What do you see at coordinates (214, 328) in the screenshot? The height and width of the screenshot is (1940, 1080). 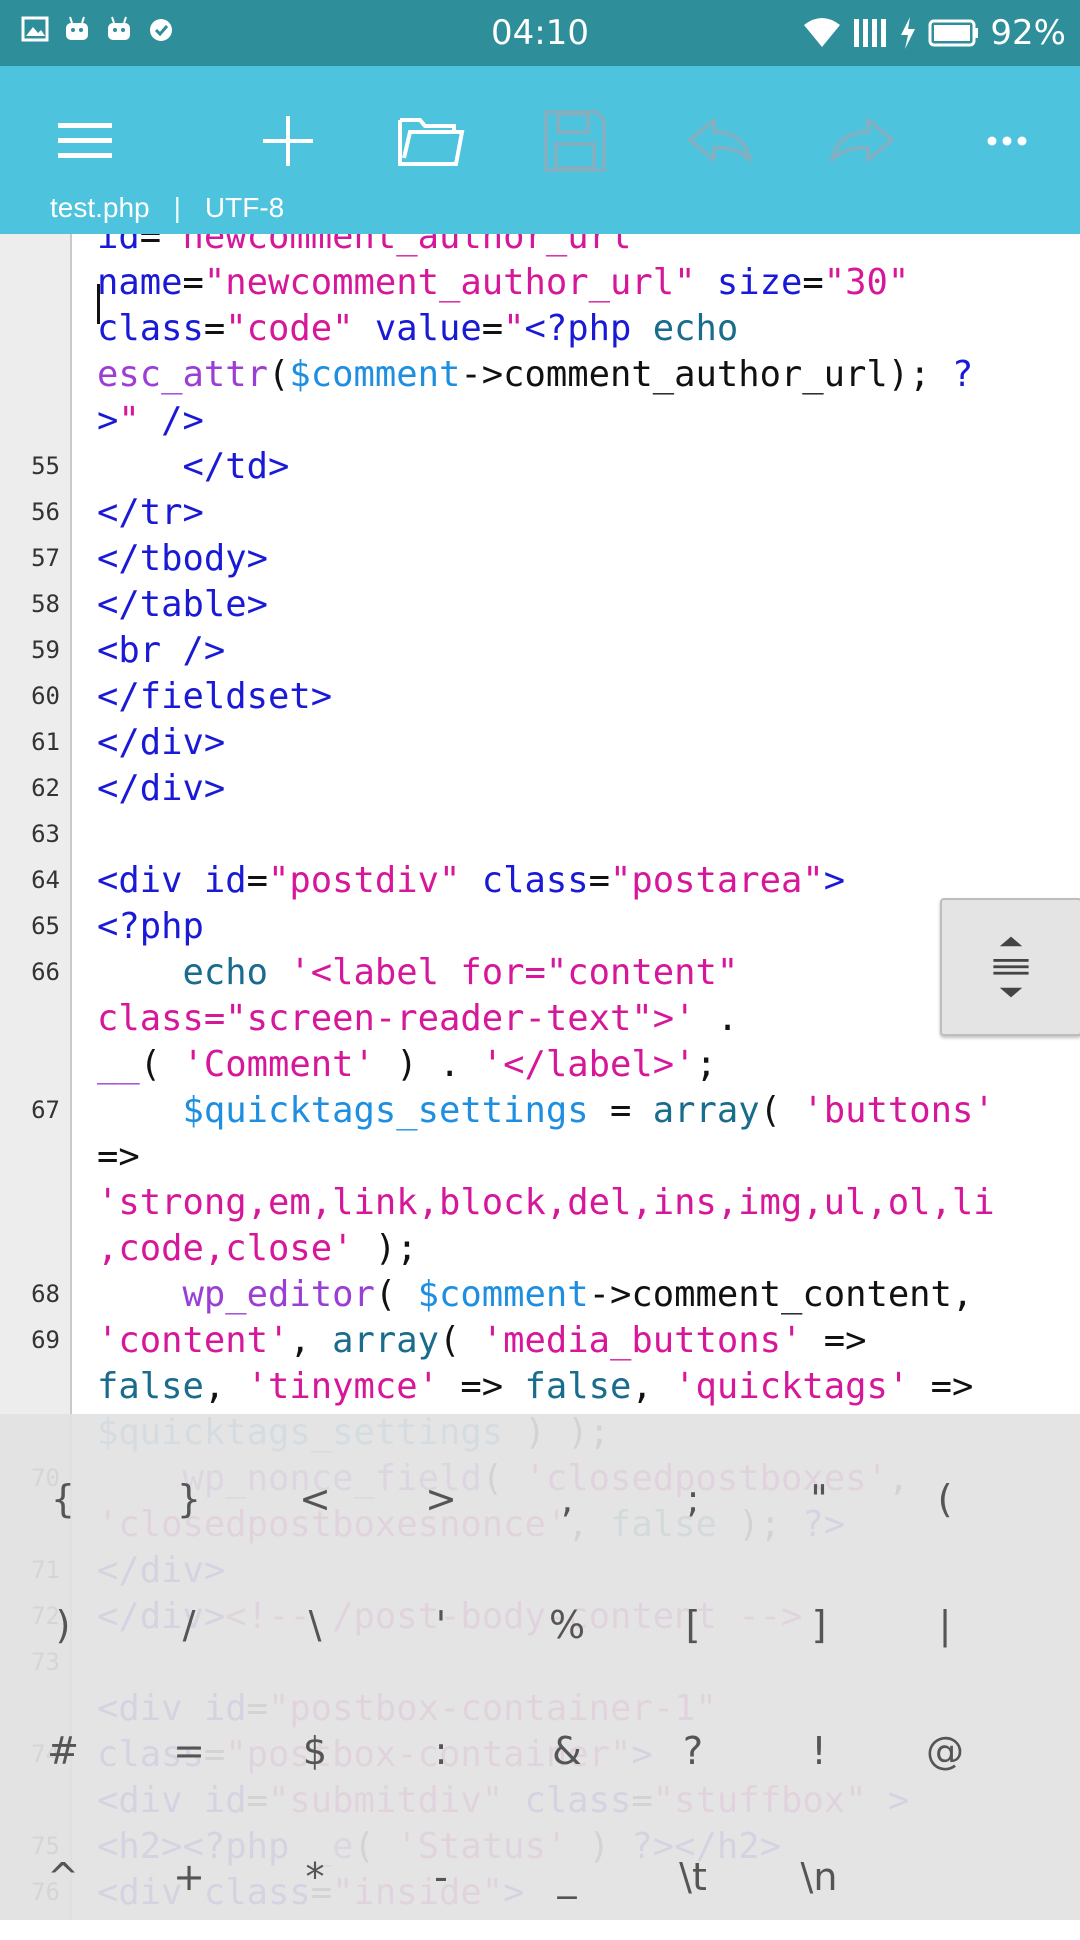 I see `code-token: =` at bounding box center [214, 328].